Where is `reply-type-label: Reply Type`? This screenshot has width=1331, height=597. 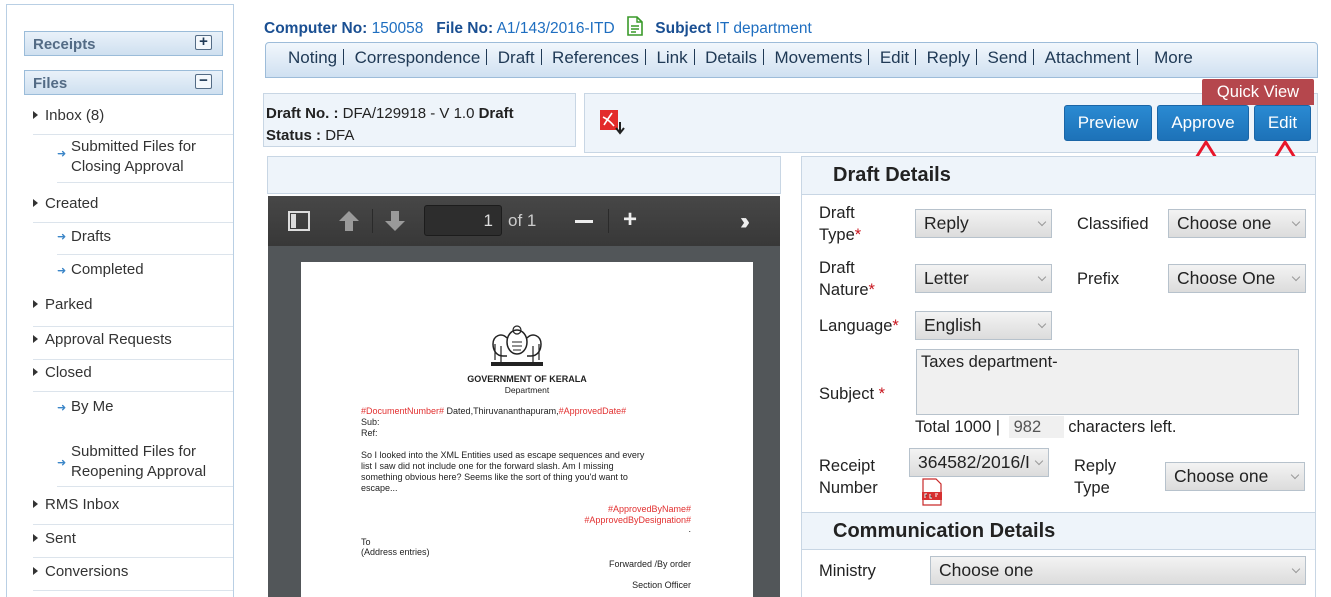
reply-type-label: Reply Type is located at coordinates (1095, 477).